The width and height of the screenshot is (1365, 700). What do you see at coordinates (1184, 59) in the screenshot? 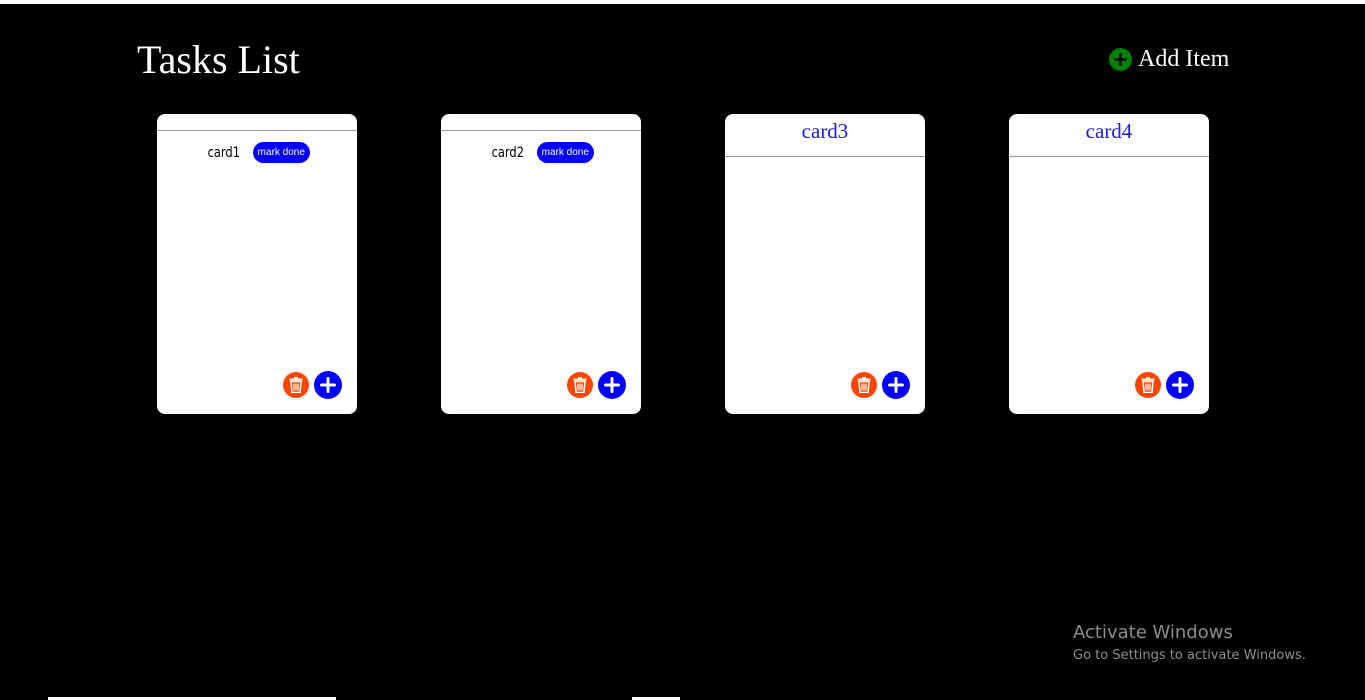
I see `add-item-label: Add Item` at bounding box center [1184, 59].